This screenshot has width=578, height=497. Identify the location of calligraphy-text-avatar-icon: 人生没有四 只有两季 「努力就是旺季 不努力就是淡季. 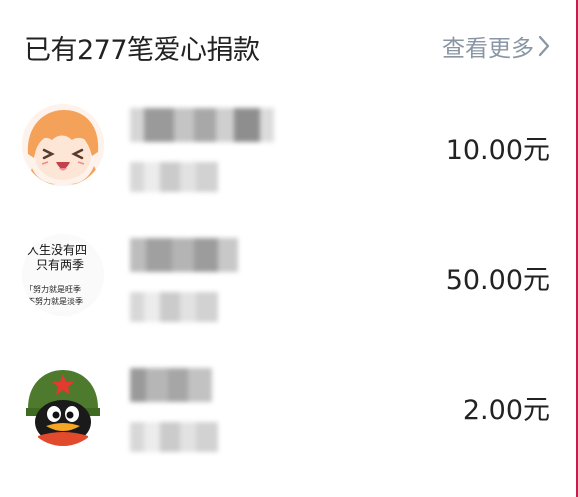
(63, 275).